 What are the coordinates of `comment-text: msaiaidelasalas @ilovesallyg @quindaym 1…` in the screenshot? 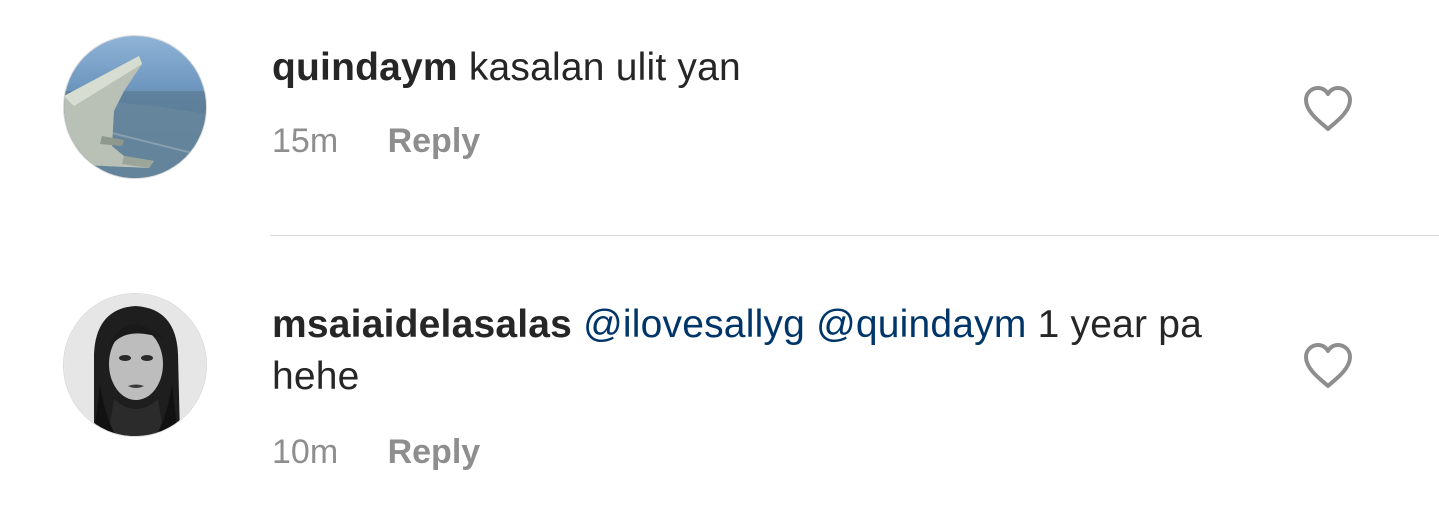 It's located at (764, 351).